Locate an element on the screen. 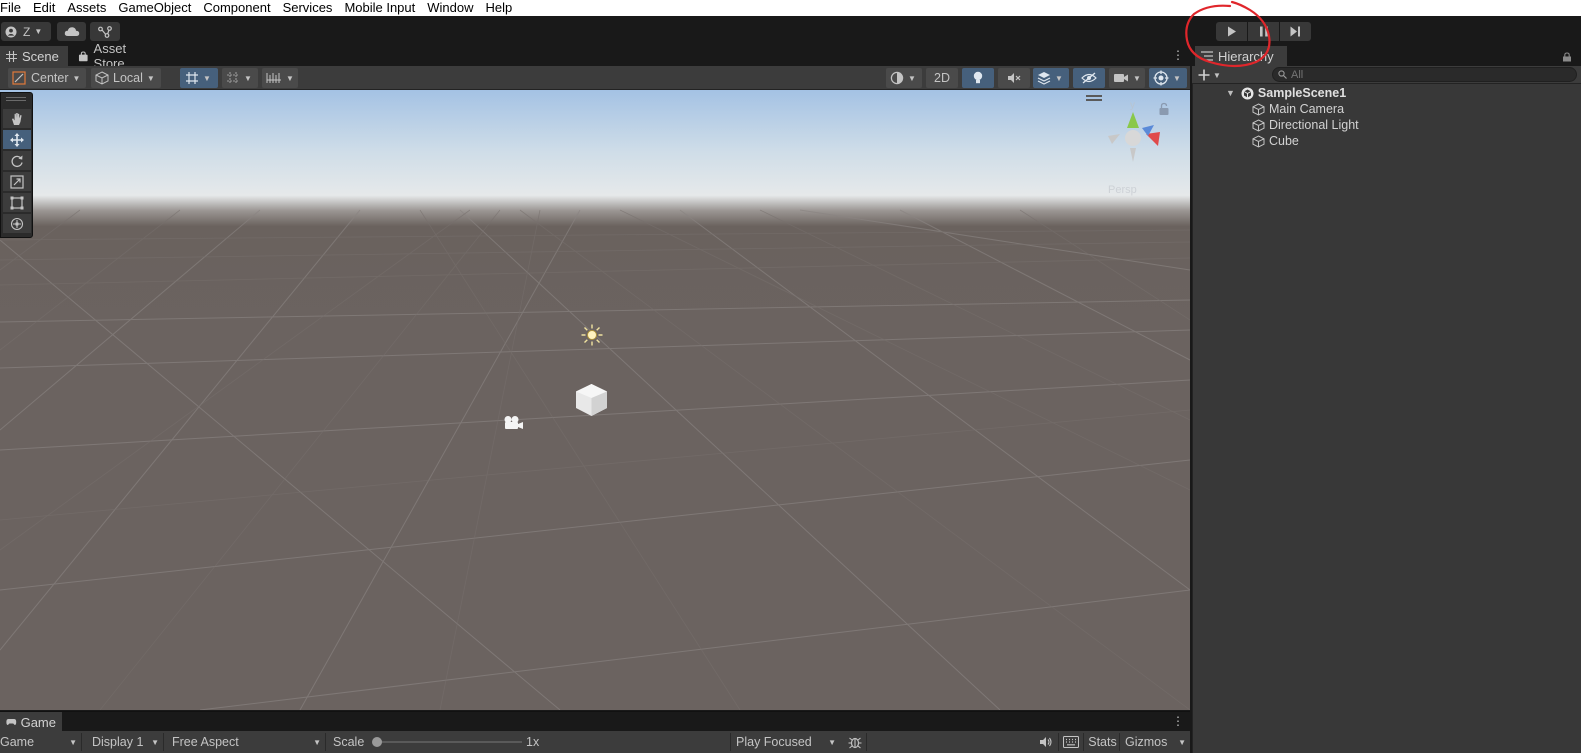  game-view-label: Game is located at coordinates (17, 742).